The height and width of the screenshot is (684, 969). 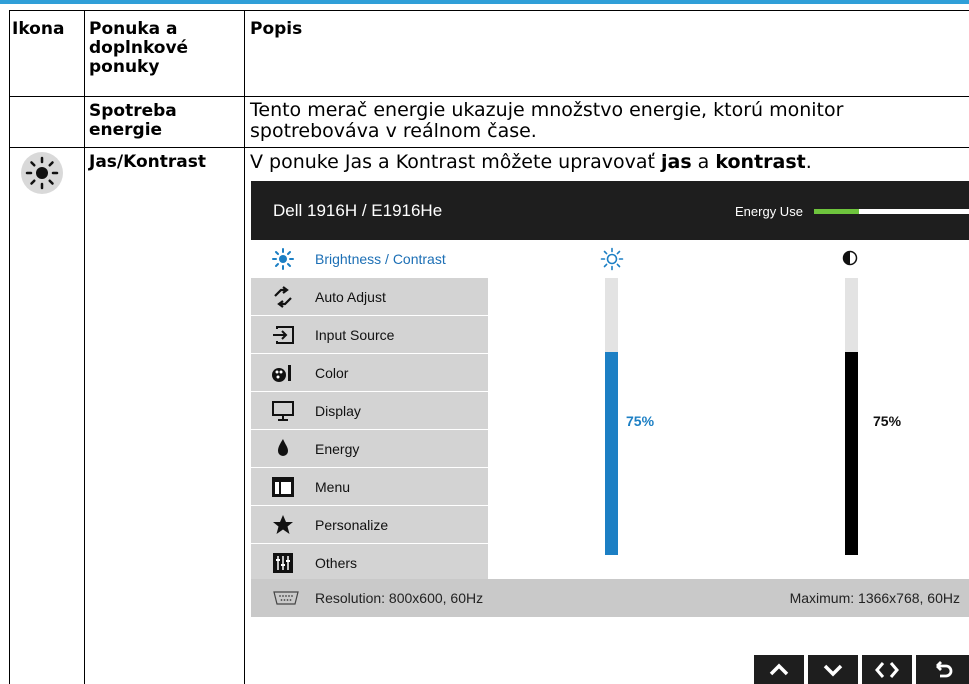 I want to click on table-border-col2, so click(x=244, y=347).